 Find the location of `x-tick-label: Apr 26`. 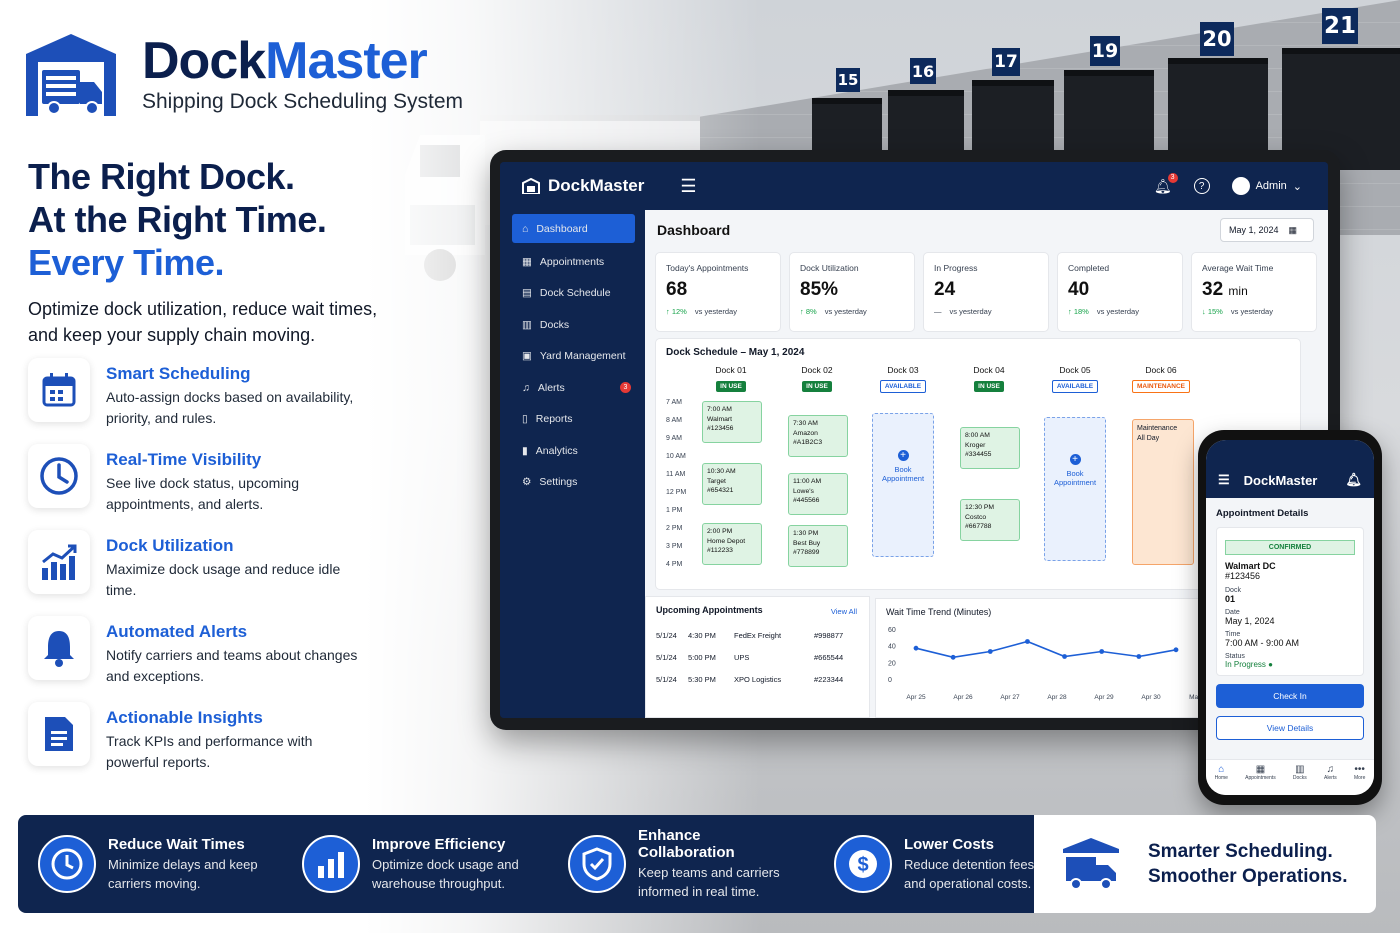

x-tick-label: Apr 26 is located at coordinates (963, 697).